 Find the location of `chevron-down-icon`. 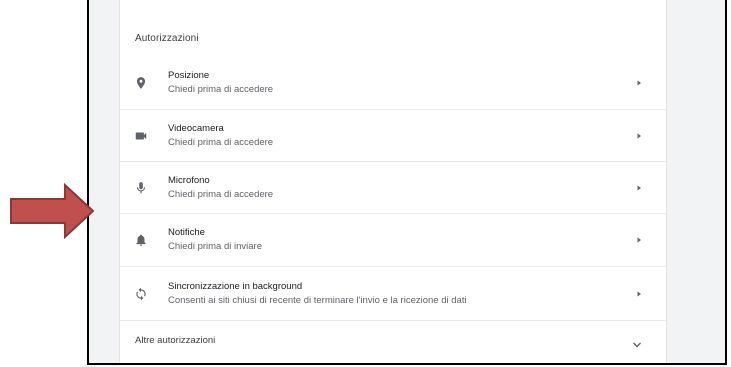

chevron-down-icon is located at coordinates (637, 342).